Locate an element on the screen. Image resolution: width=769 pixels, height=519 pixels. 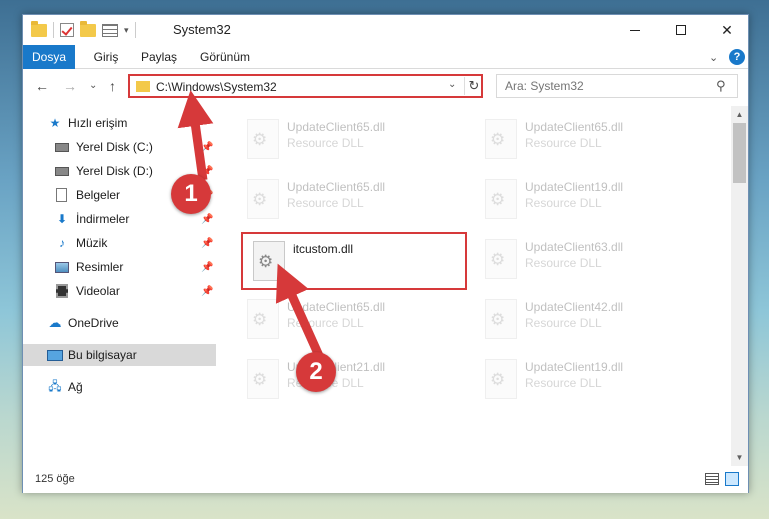
minimize-icon is located at coordinates (635, 30).